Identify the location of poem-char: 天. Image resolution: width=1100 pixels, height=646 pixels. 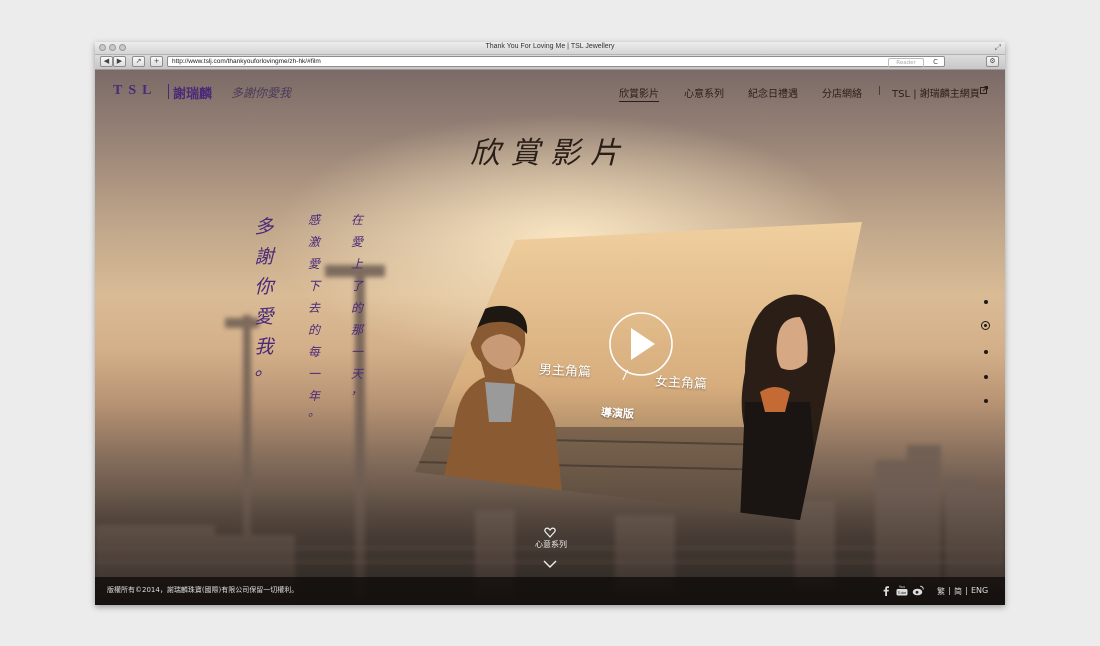
(356, 374).